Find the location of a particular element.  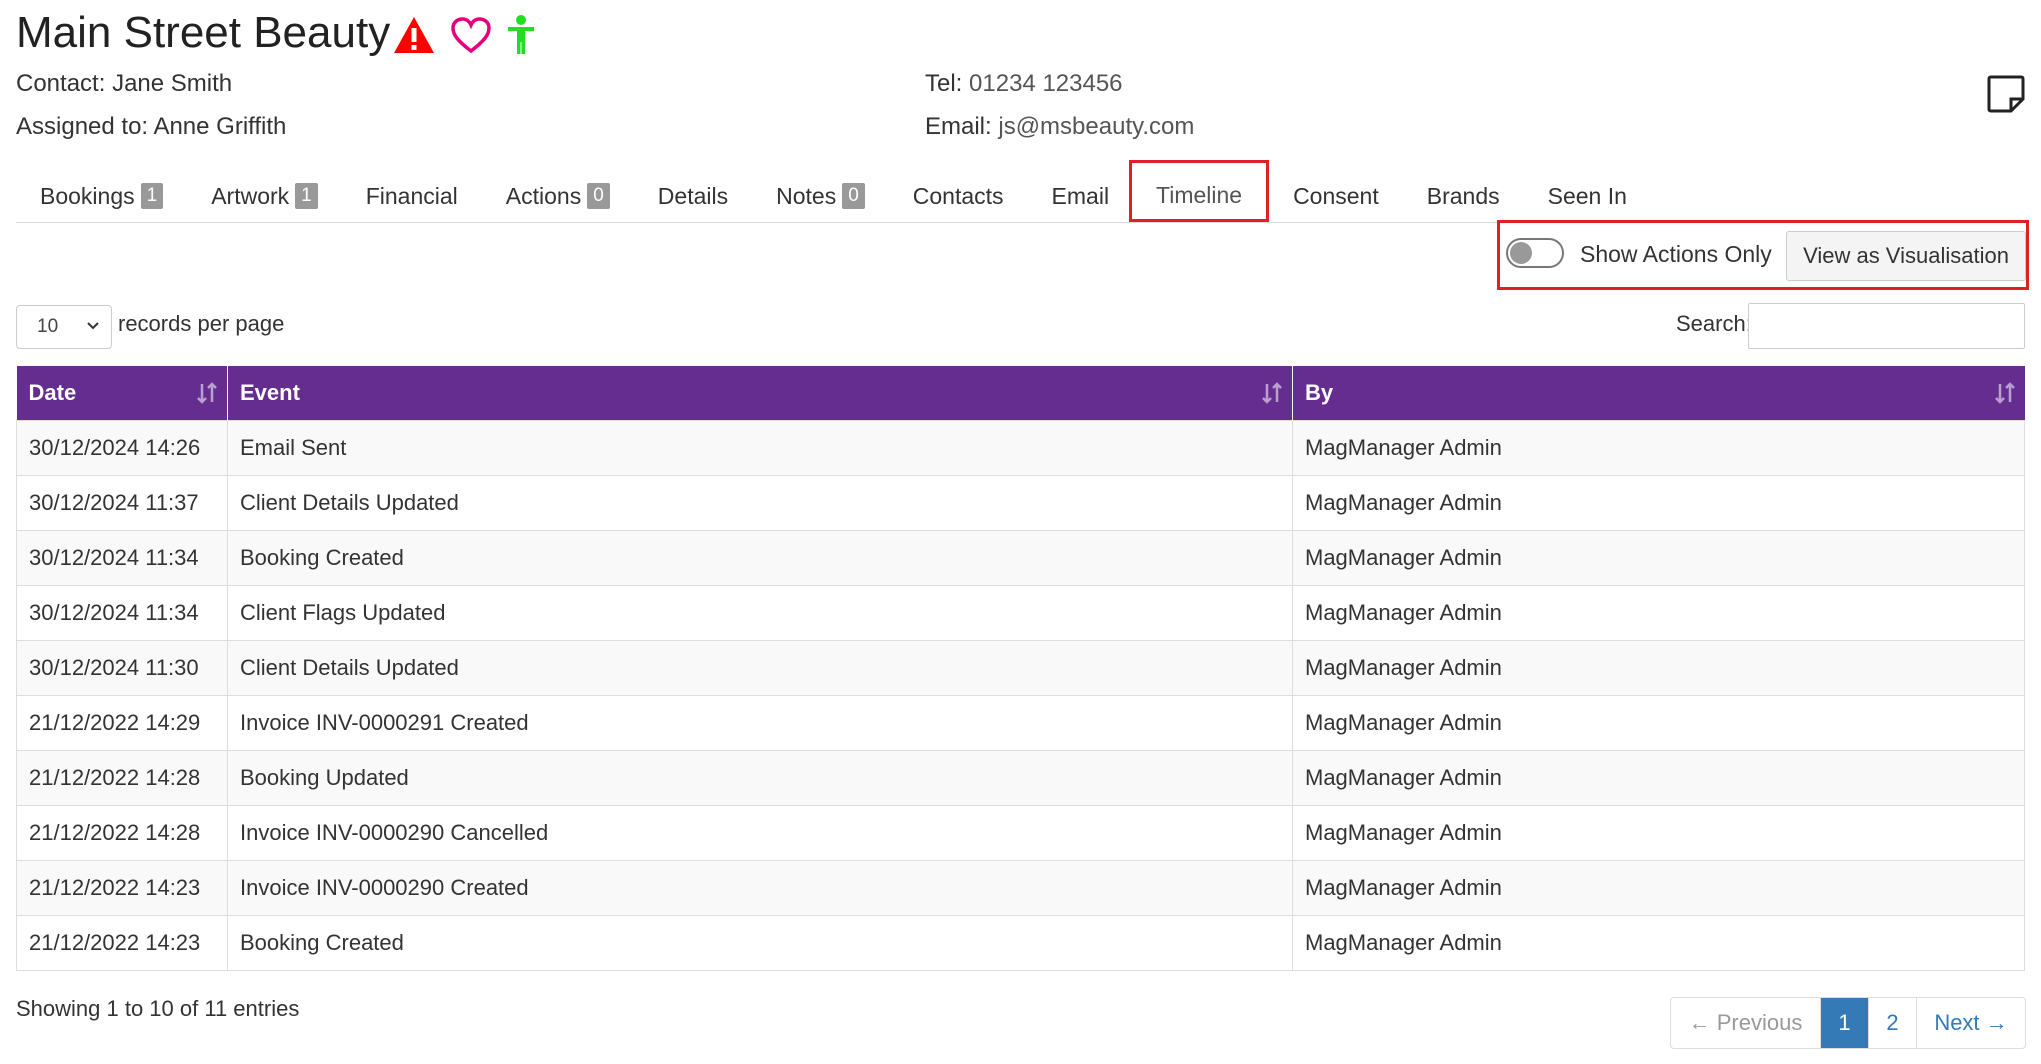

tab-email: Email is located at coordinates (1081, 196).